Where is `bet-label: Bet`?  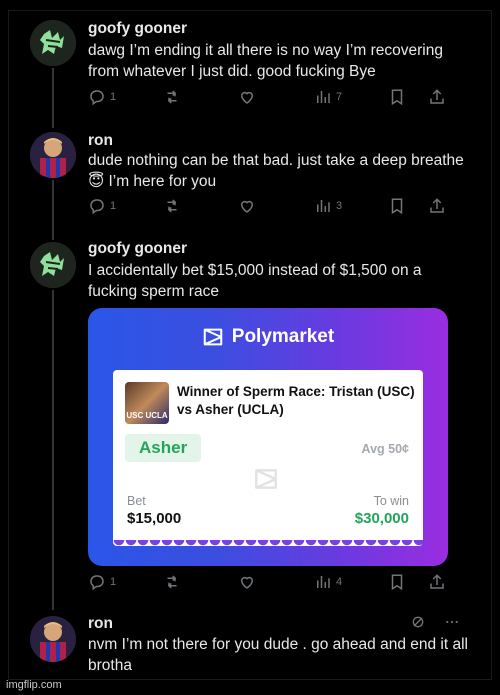 bet-label: Bet is located at coordinates (136, 501).